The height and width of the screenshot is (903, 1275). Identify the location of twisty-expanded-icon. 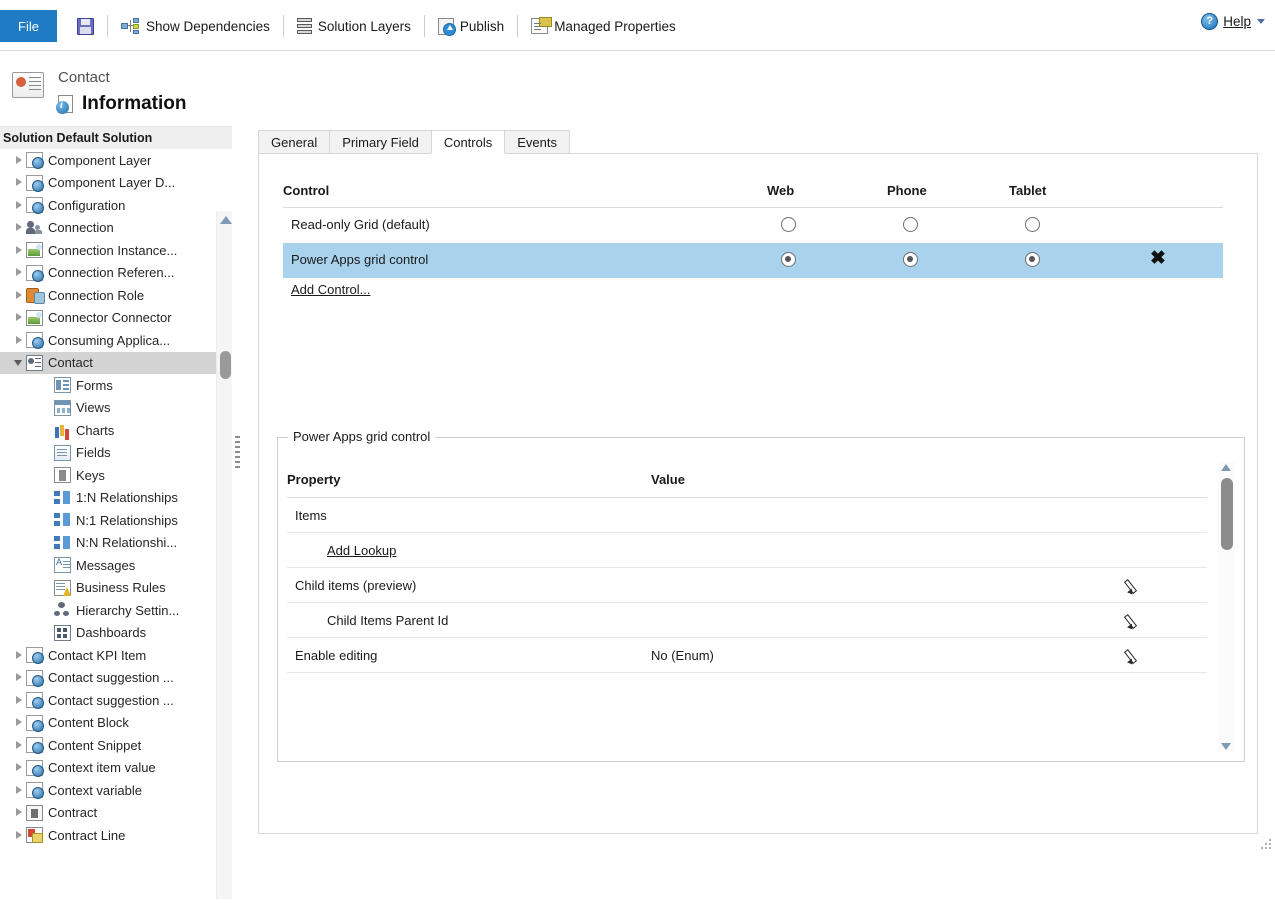
(18, 362).